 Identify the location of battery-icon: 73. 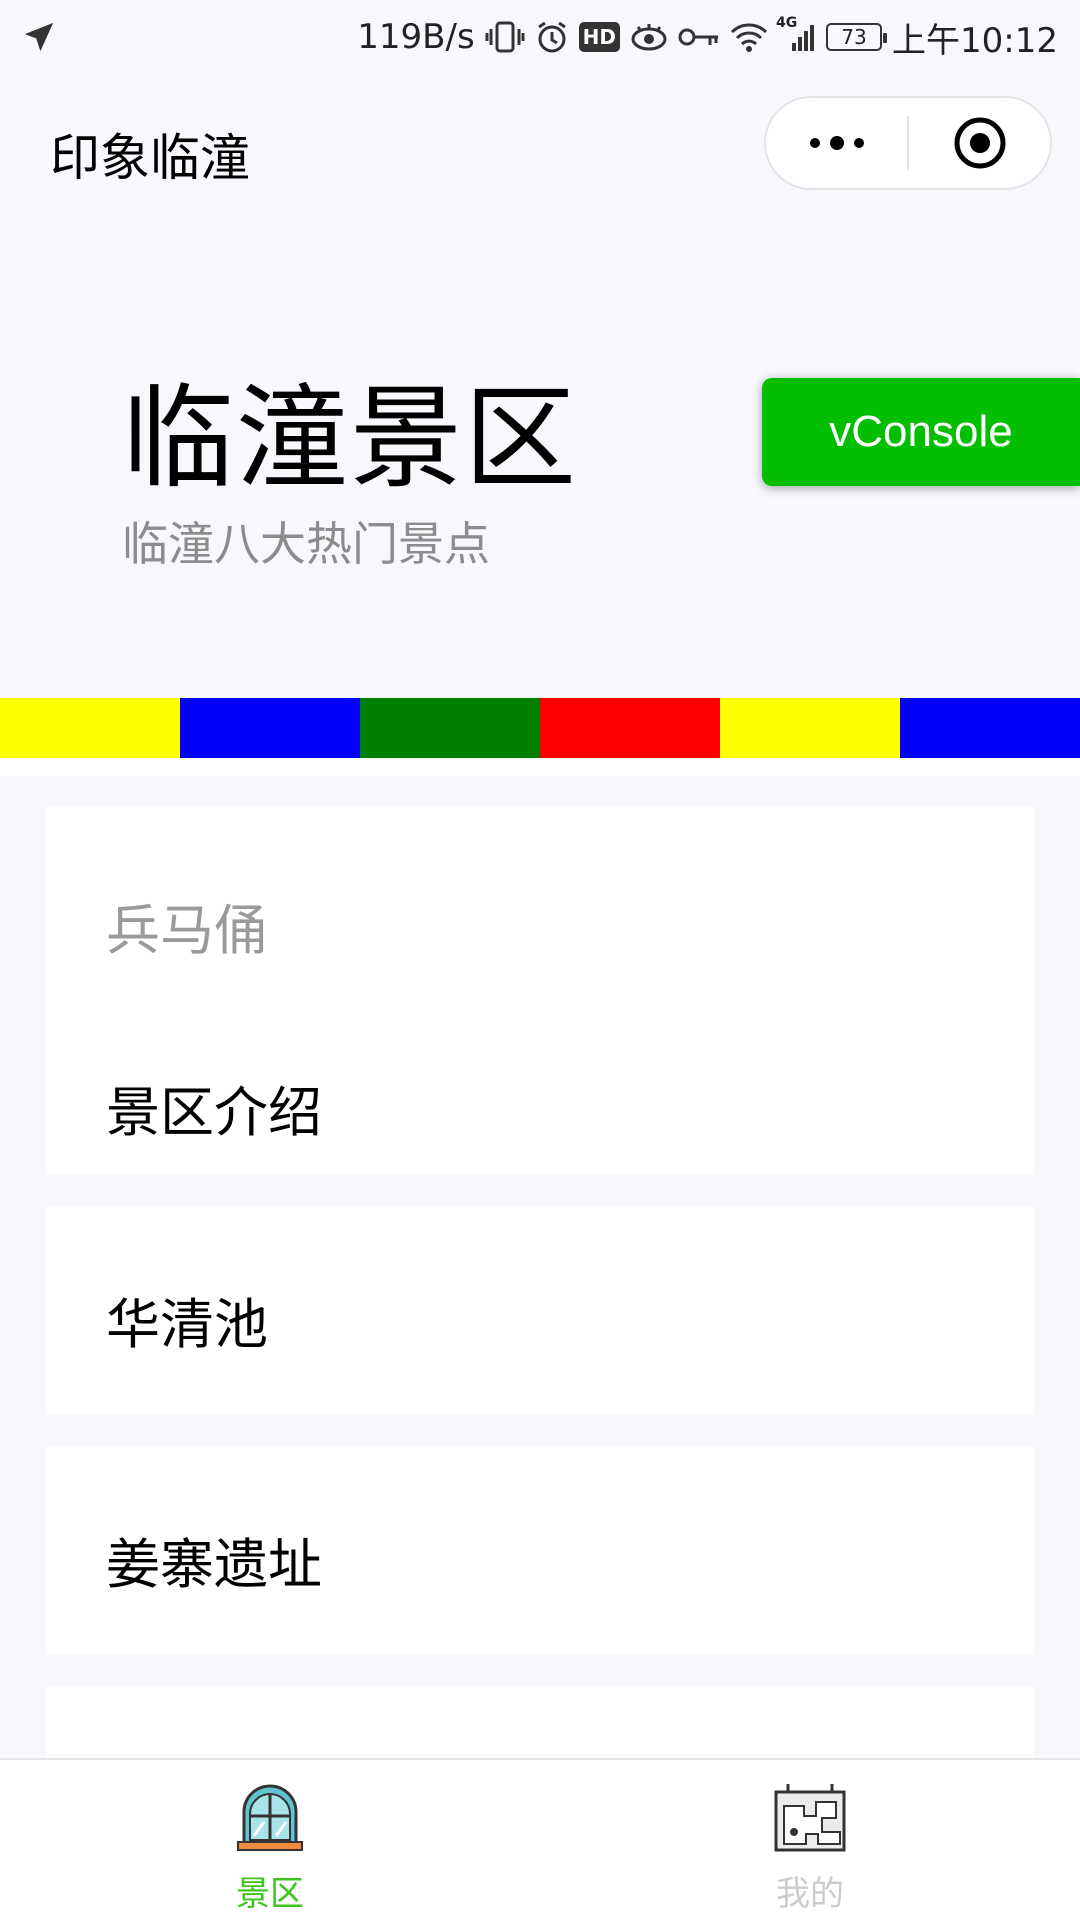
(857, 37).